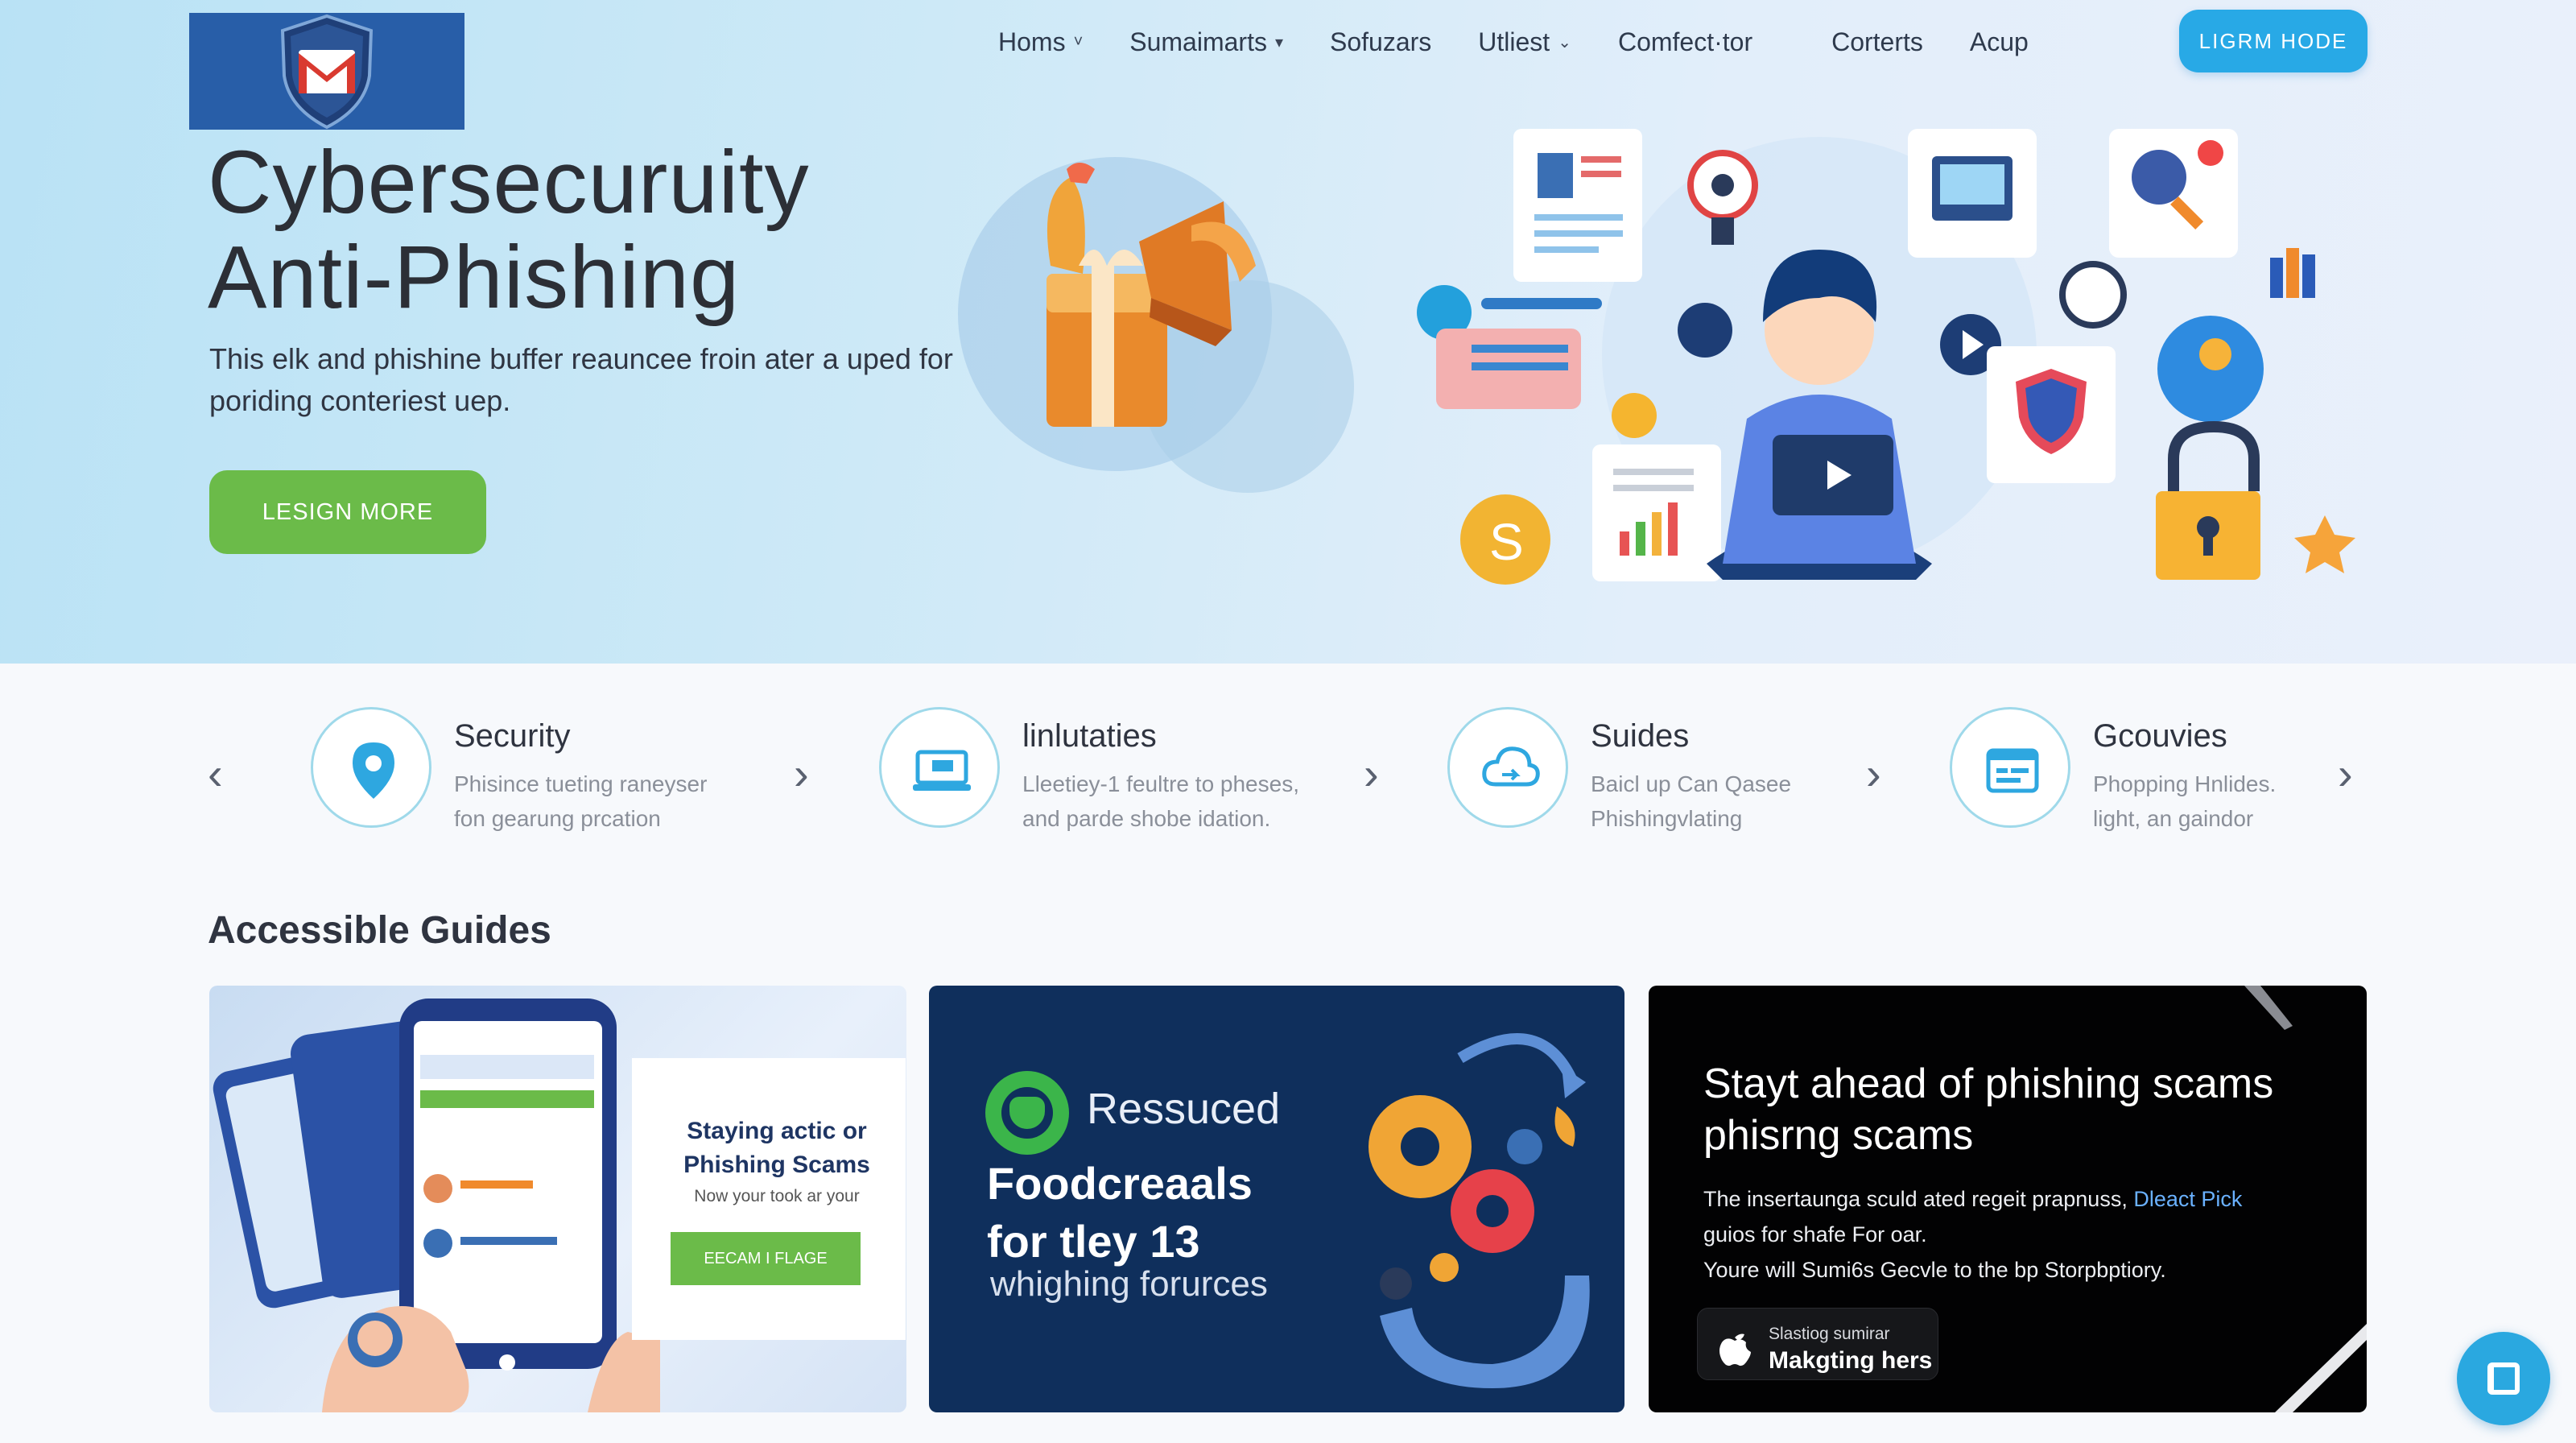  Describe the element at coordinates (1851, 1360) in the screenshot. I see `badge-big-text: Makgting hers` at that location.